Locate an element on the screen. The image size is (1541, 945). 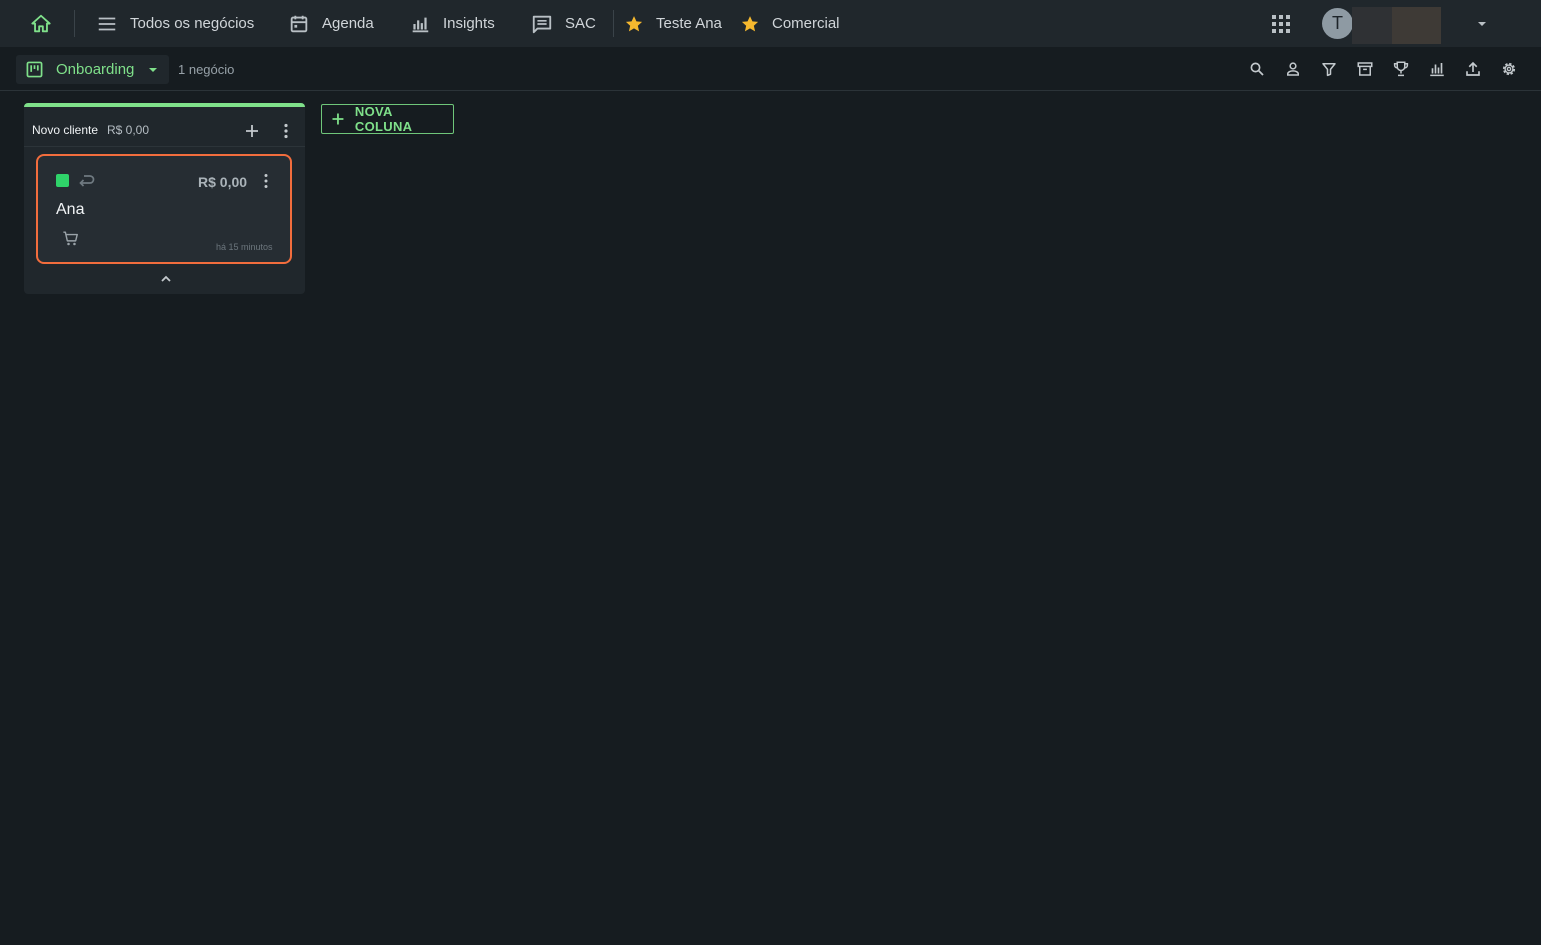
pipeline-toolbar: Onboarding 1 negócio is located at coordinates (770, 69).